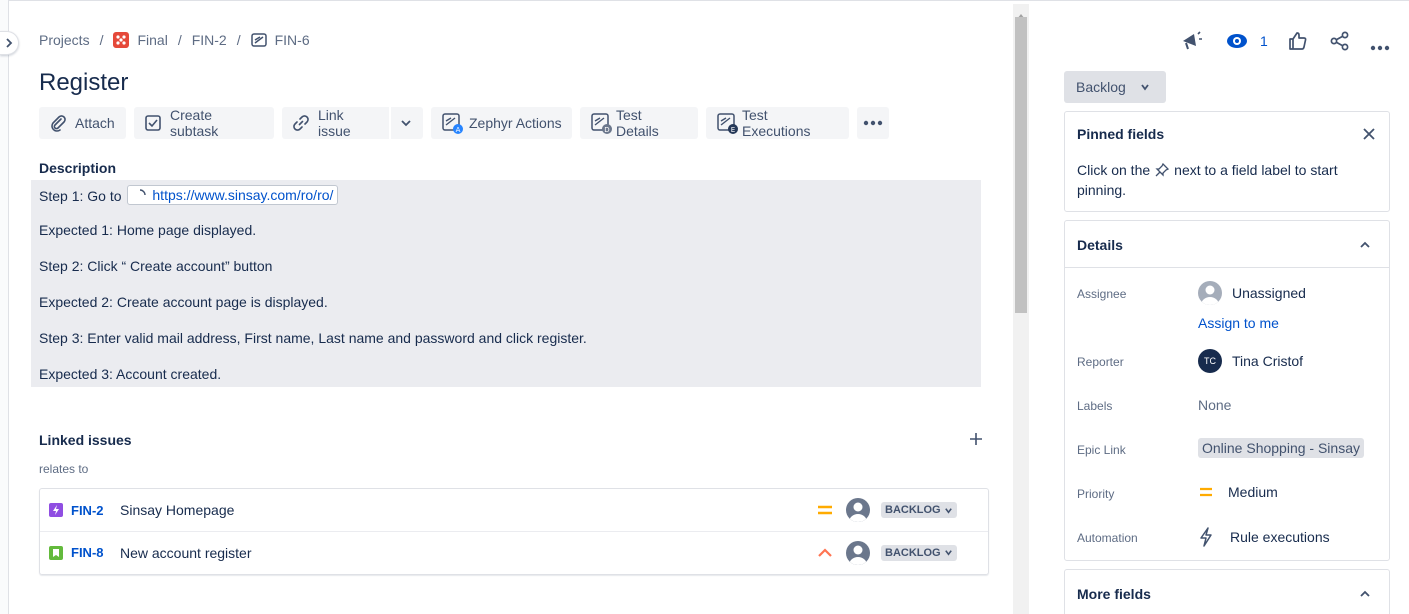 This screenshot has height=614, width=1409. I want to click on thumbs-up-icon, so click(1298, 41).